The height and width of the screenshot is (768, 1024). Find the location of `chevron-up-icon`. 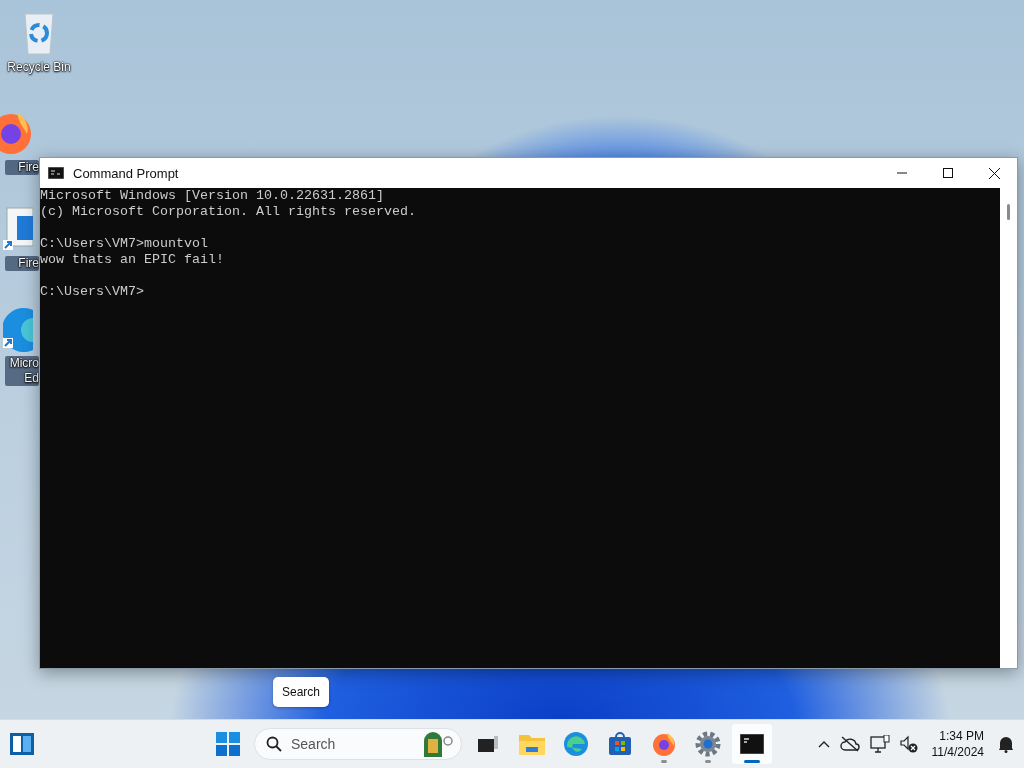

chevron-up-icon is located at coordinates (823, 744).